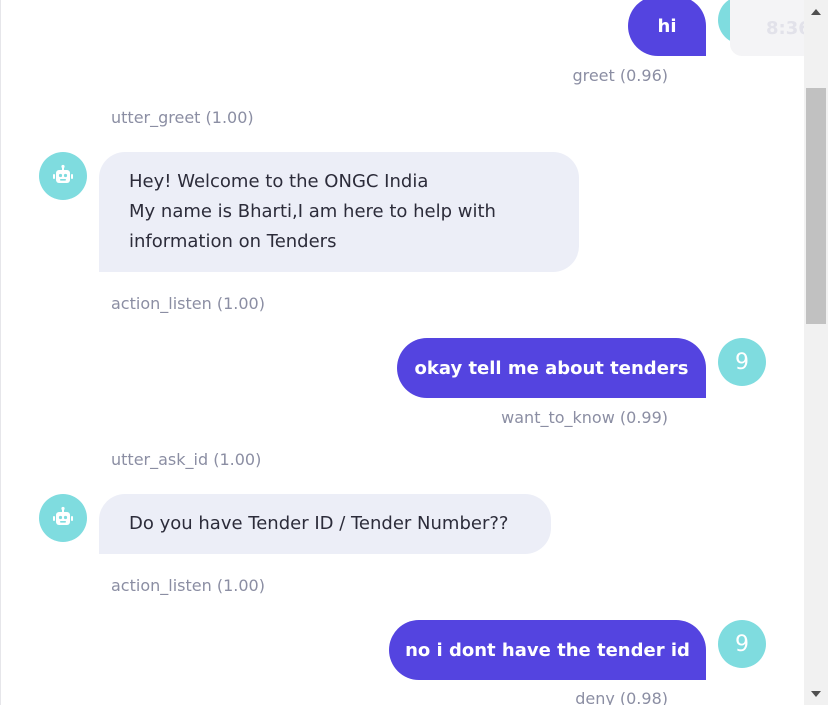 The width and height of the screenshot is (828, 705). What do you see at coordinates (279, 181) in the screenshot?
I see `bot-message-line: Hey! Welcome to the ONGC India` at bounding box center [279, 181].